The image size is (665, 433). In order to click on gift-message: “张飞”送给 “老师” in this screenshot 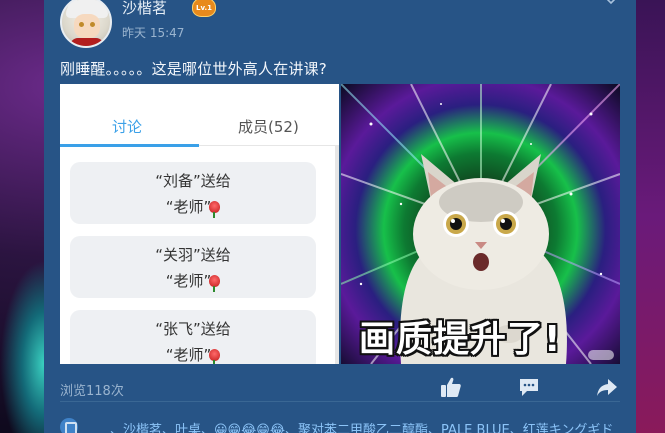, I will do `click(193, 337)`.